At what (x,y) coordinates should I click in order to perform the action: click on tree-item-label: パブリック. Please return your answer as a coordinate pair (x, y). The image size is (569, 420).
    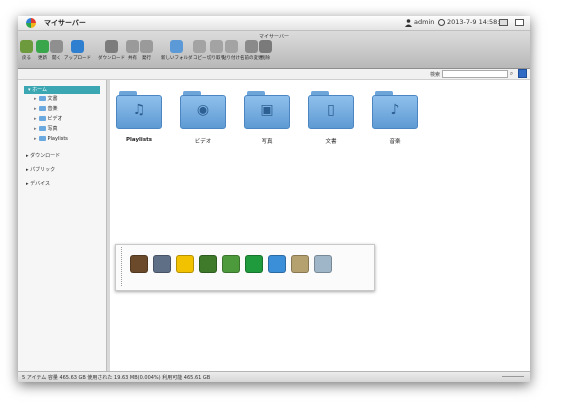
    Looking at the image, I should click on (43, 170).